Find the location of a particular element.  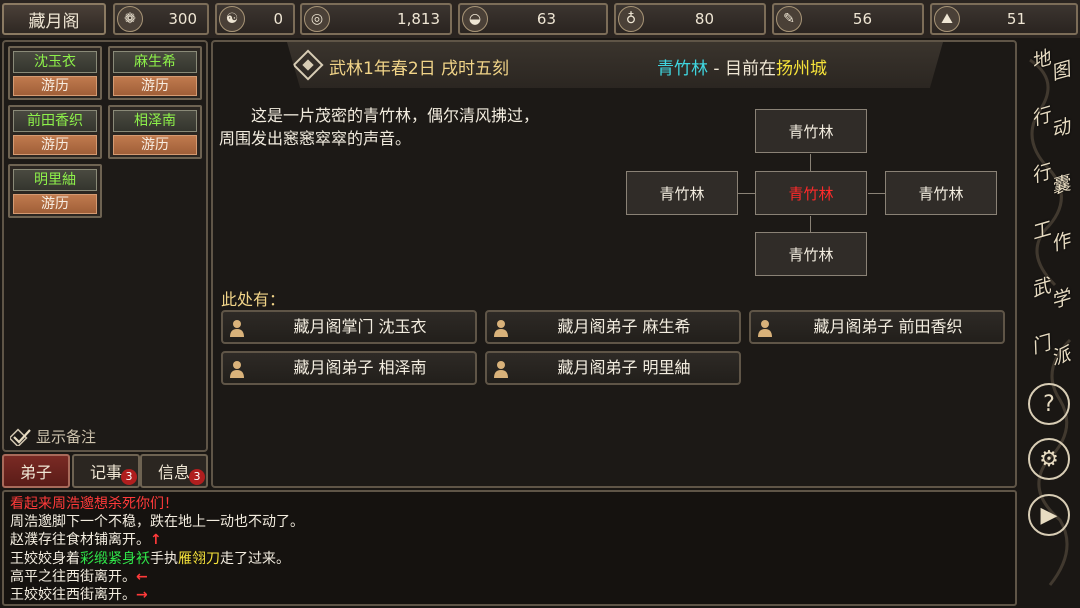

nav-char: 动 is located at coordinates (1060, 128).